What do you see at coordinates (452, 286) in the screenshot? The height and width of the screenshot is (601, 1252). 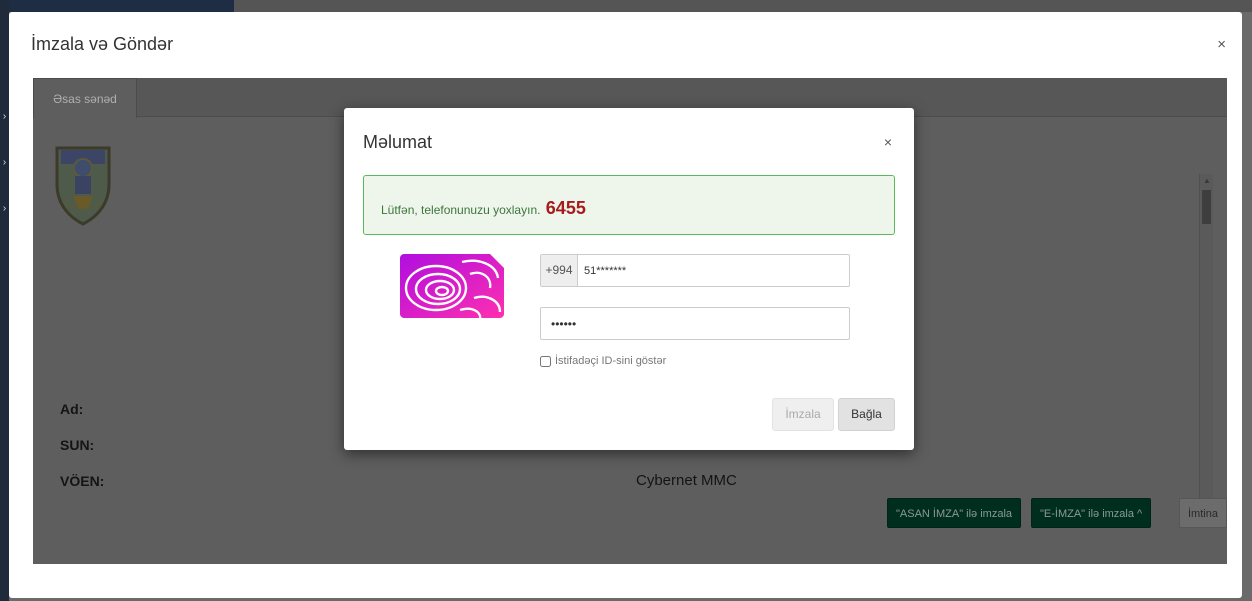 I see `asan-imza-sim-icon` at bounding box center [452, 286].